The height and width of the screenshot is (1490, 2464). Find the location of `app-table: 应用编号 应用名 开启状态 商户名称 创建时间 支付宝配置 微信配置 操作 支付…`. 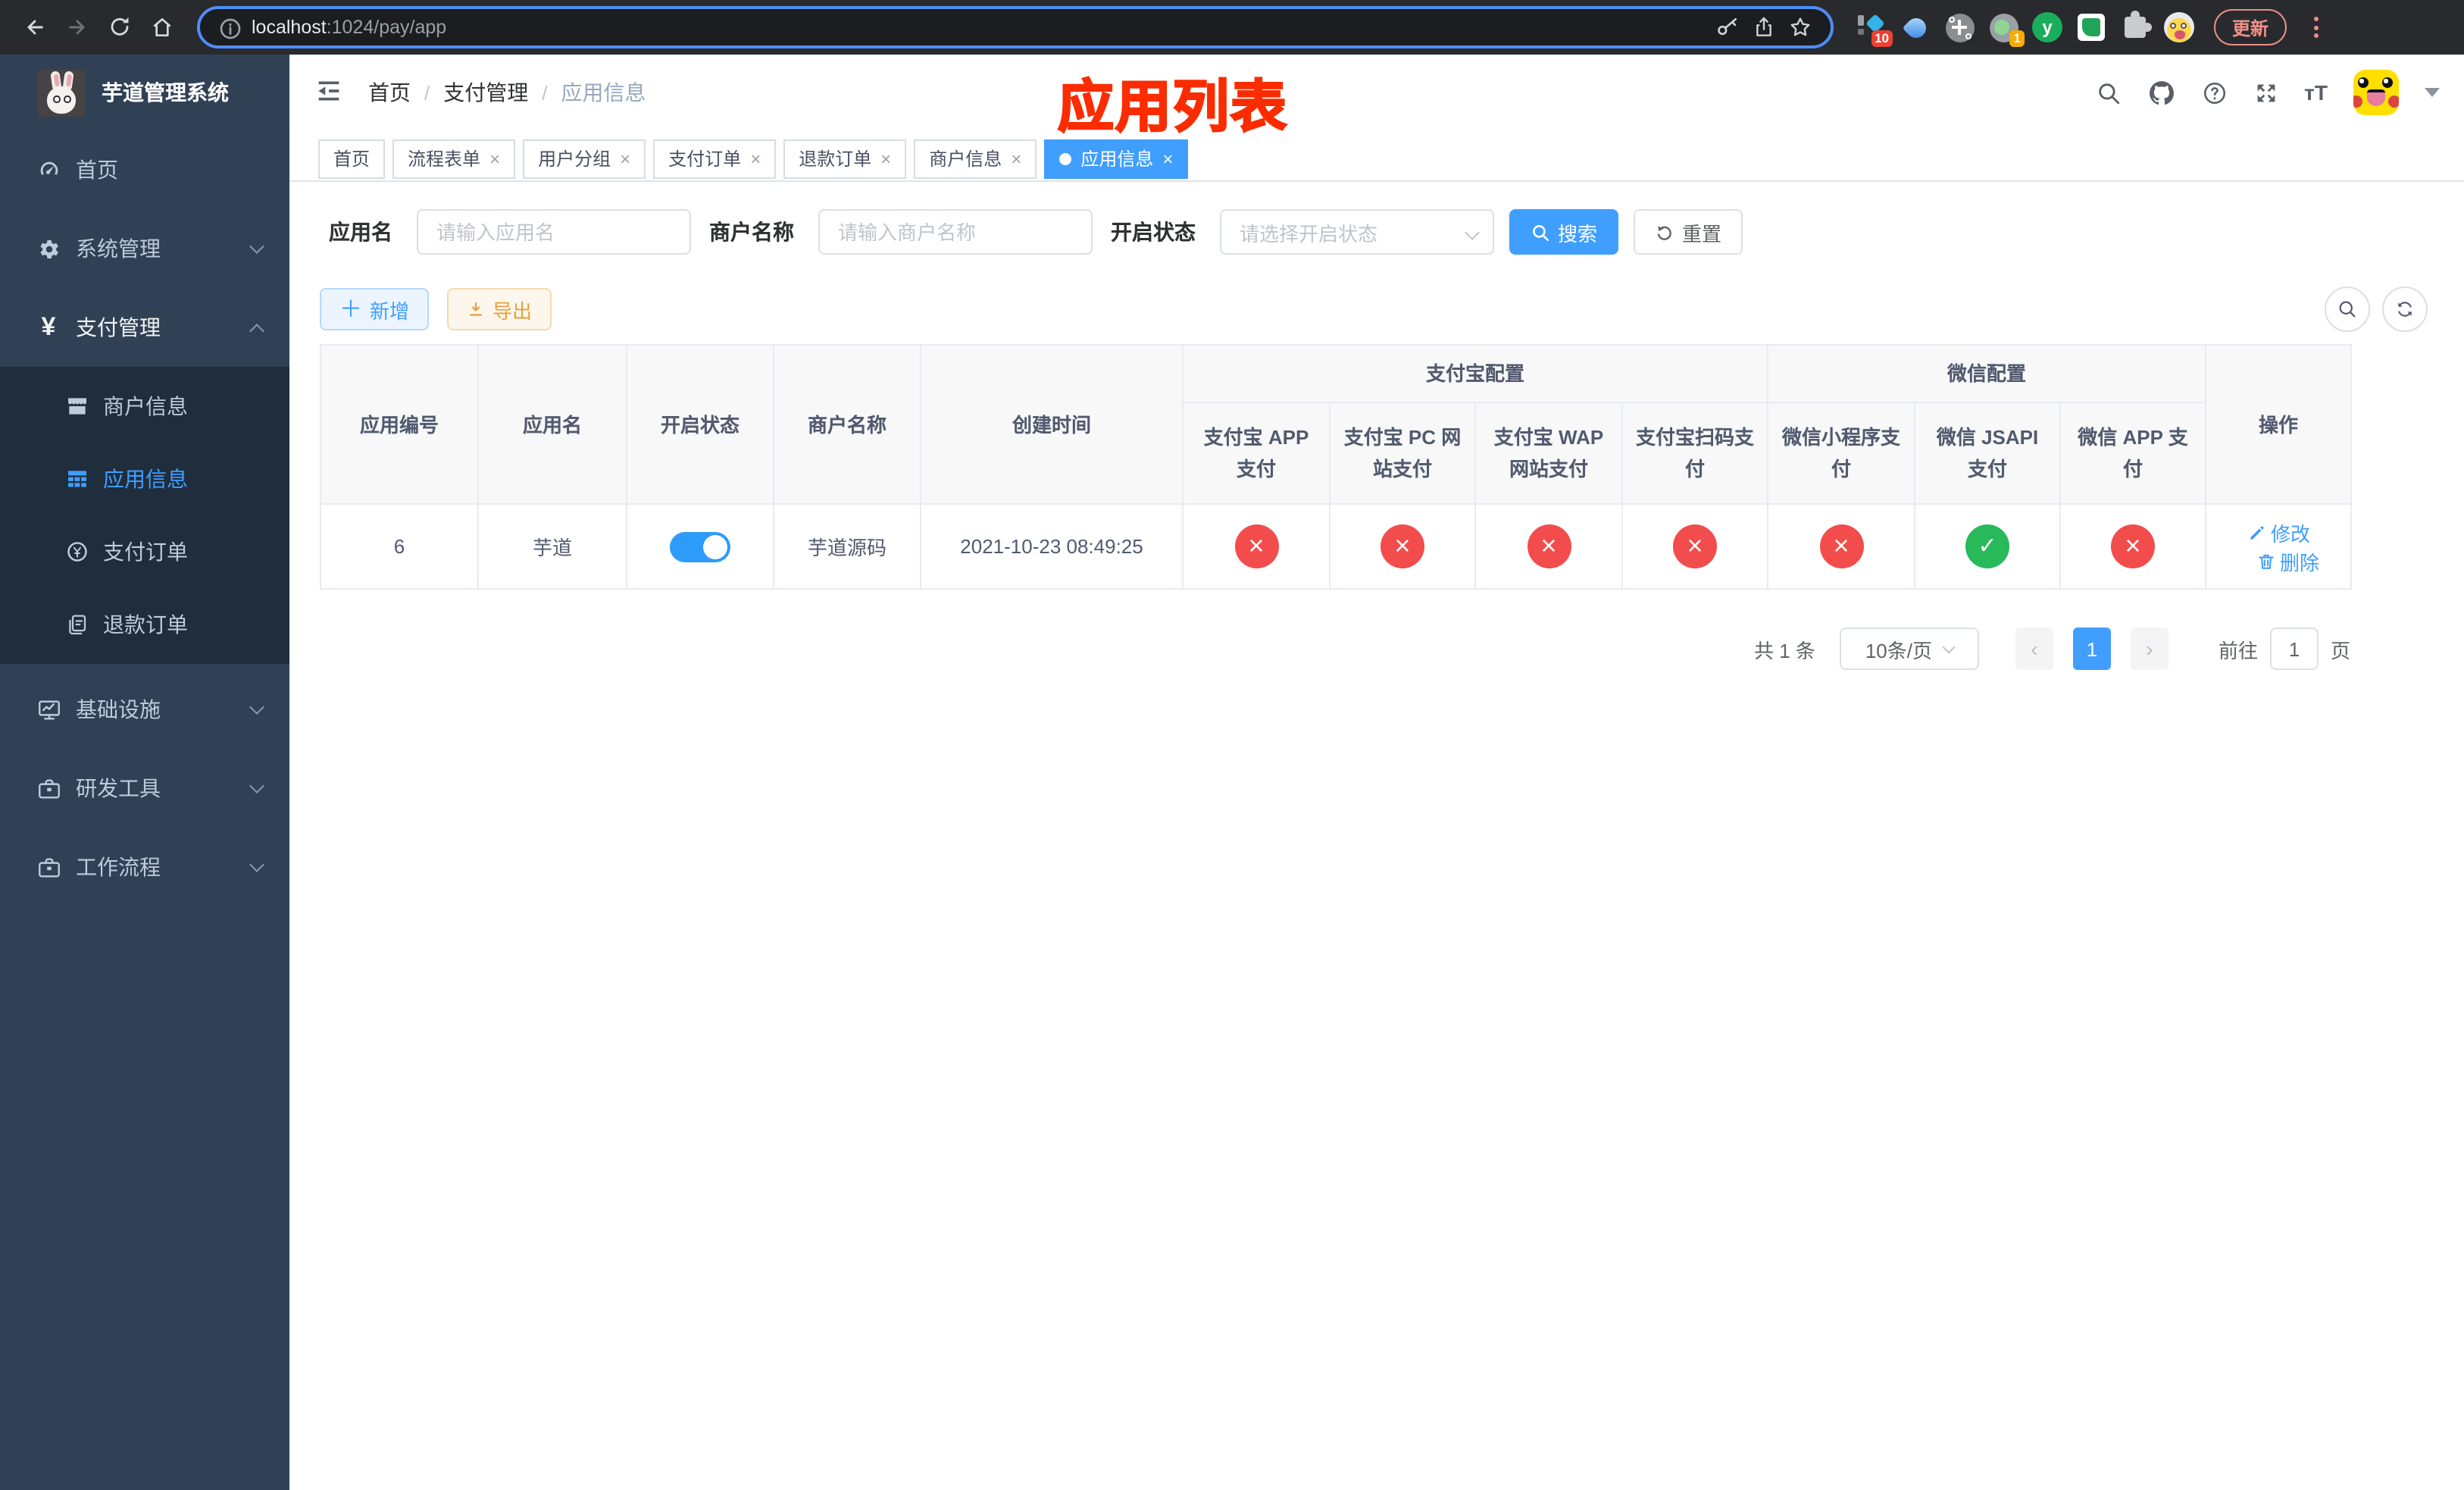

app-table: 应用编号 应用名 开启状态 商户名称 创建时间 支付宝配置 微信配置 操作 支付… is located at coordinates (1336, 467).